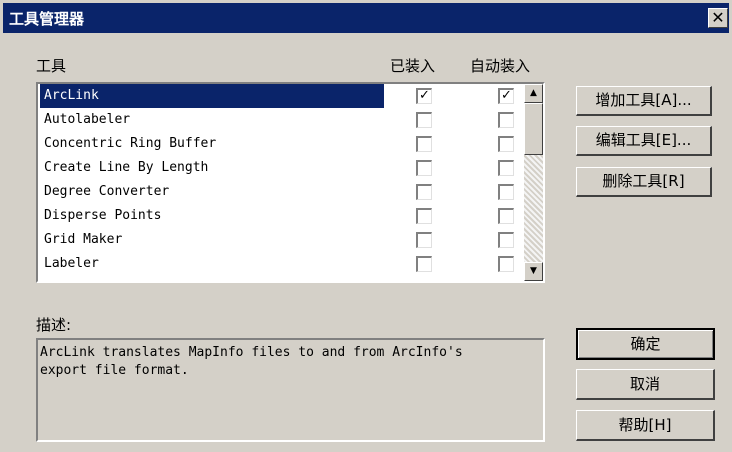 Image resolution: width=732 pixels, height=452 pixels. Describe the element at coordinates (51, 66) in the screenshot. I see `tool-column-header: 工具` at that location.